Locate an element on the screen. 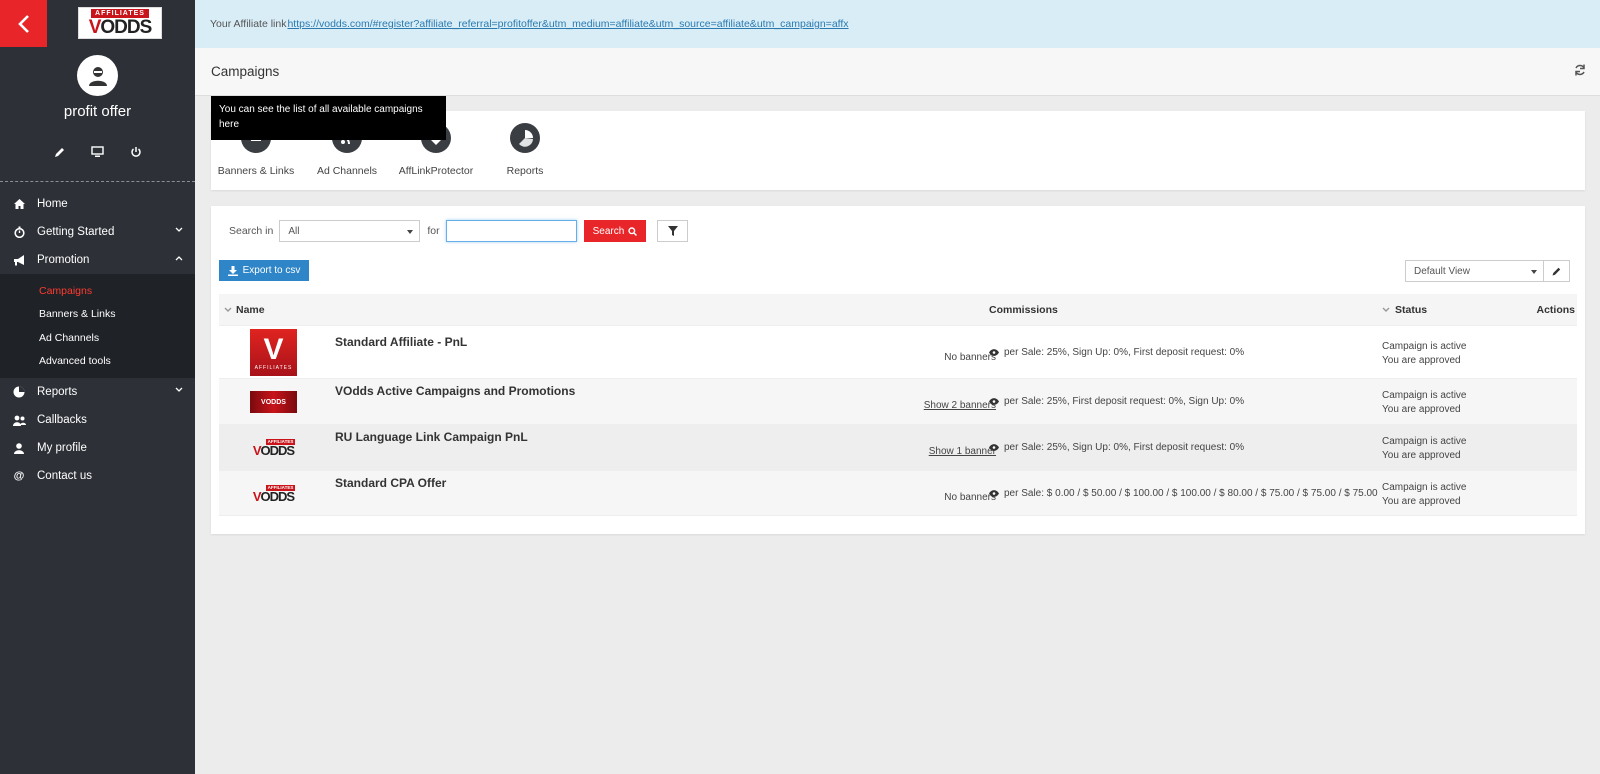  page-title: Campaigns is located at coordinates (245, 71).